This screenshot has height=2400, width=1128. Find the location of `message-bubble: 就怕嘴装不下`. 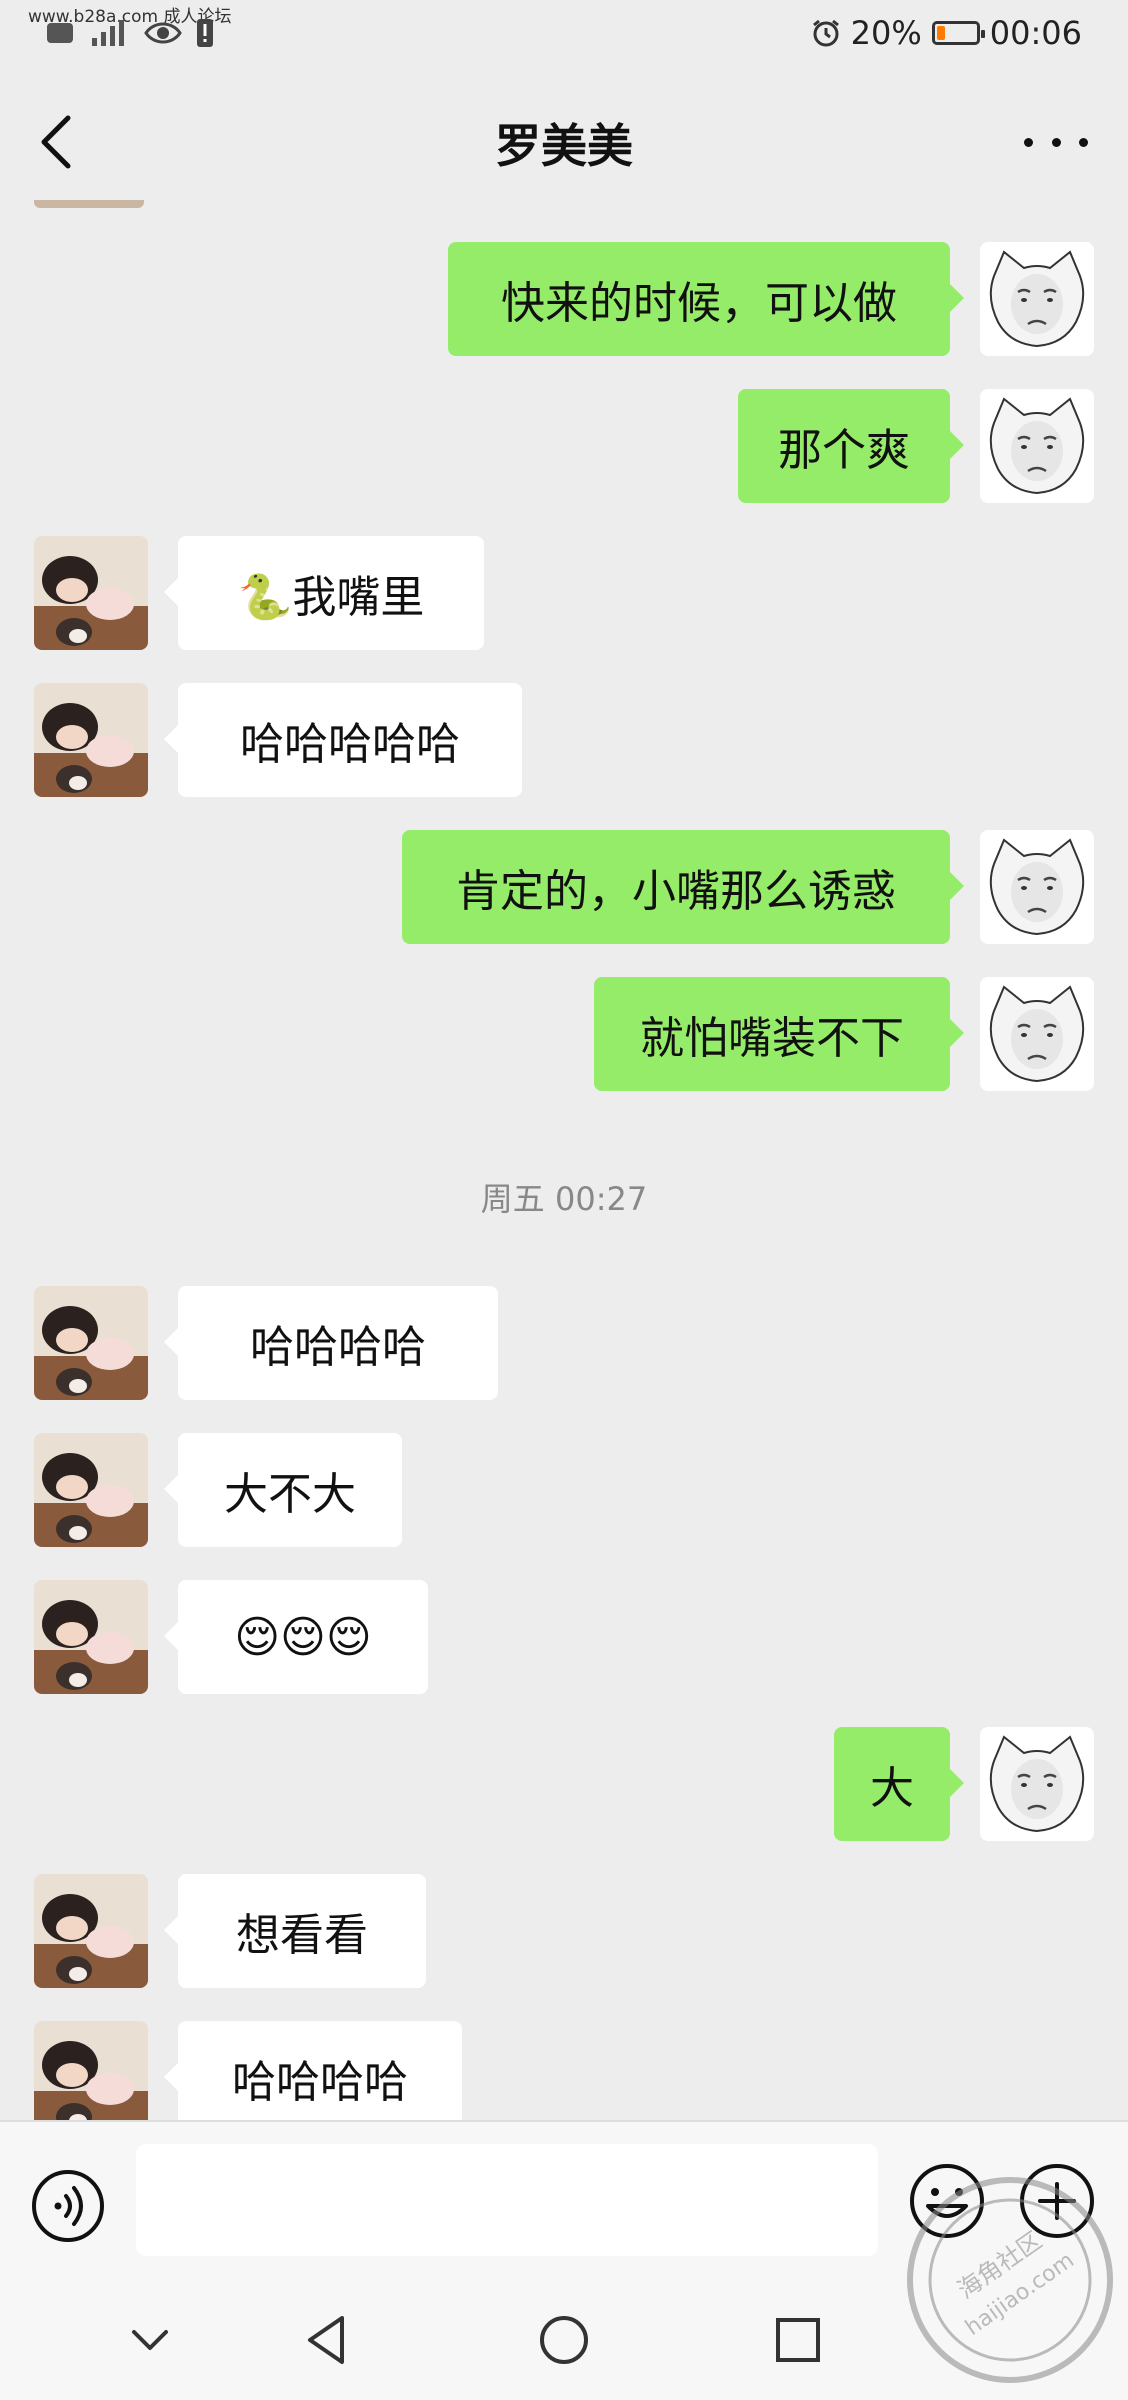

message-bubble: 就怕嘴装不下 is located at coordinates (779, 1034).